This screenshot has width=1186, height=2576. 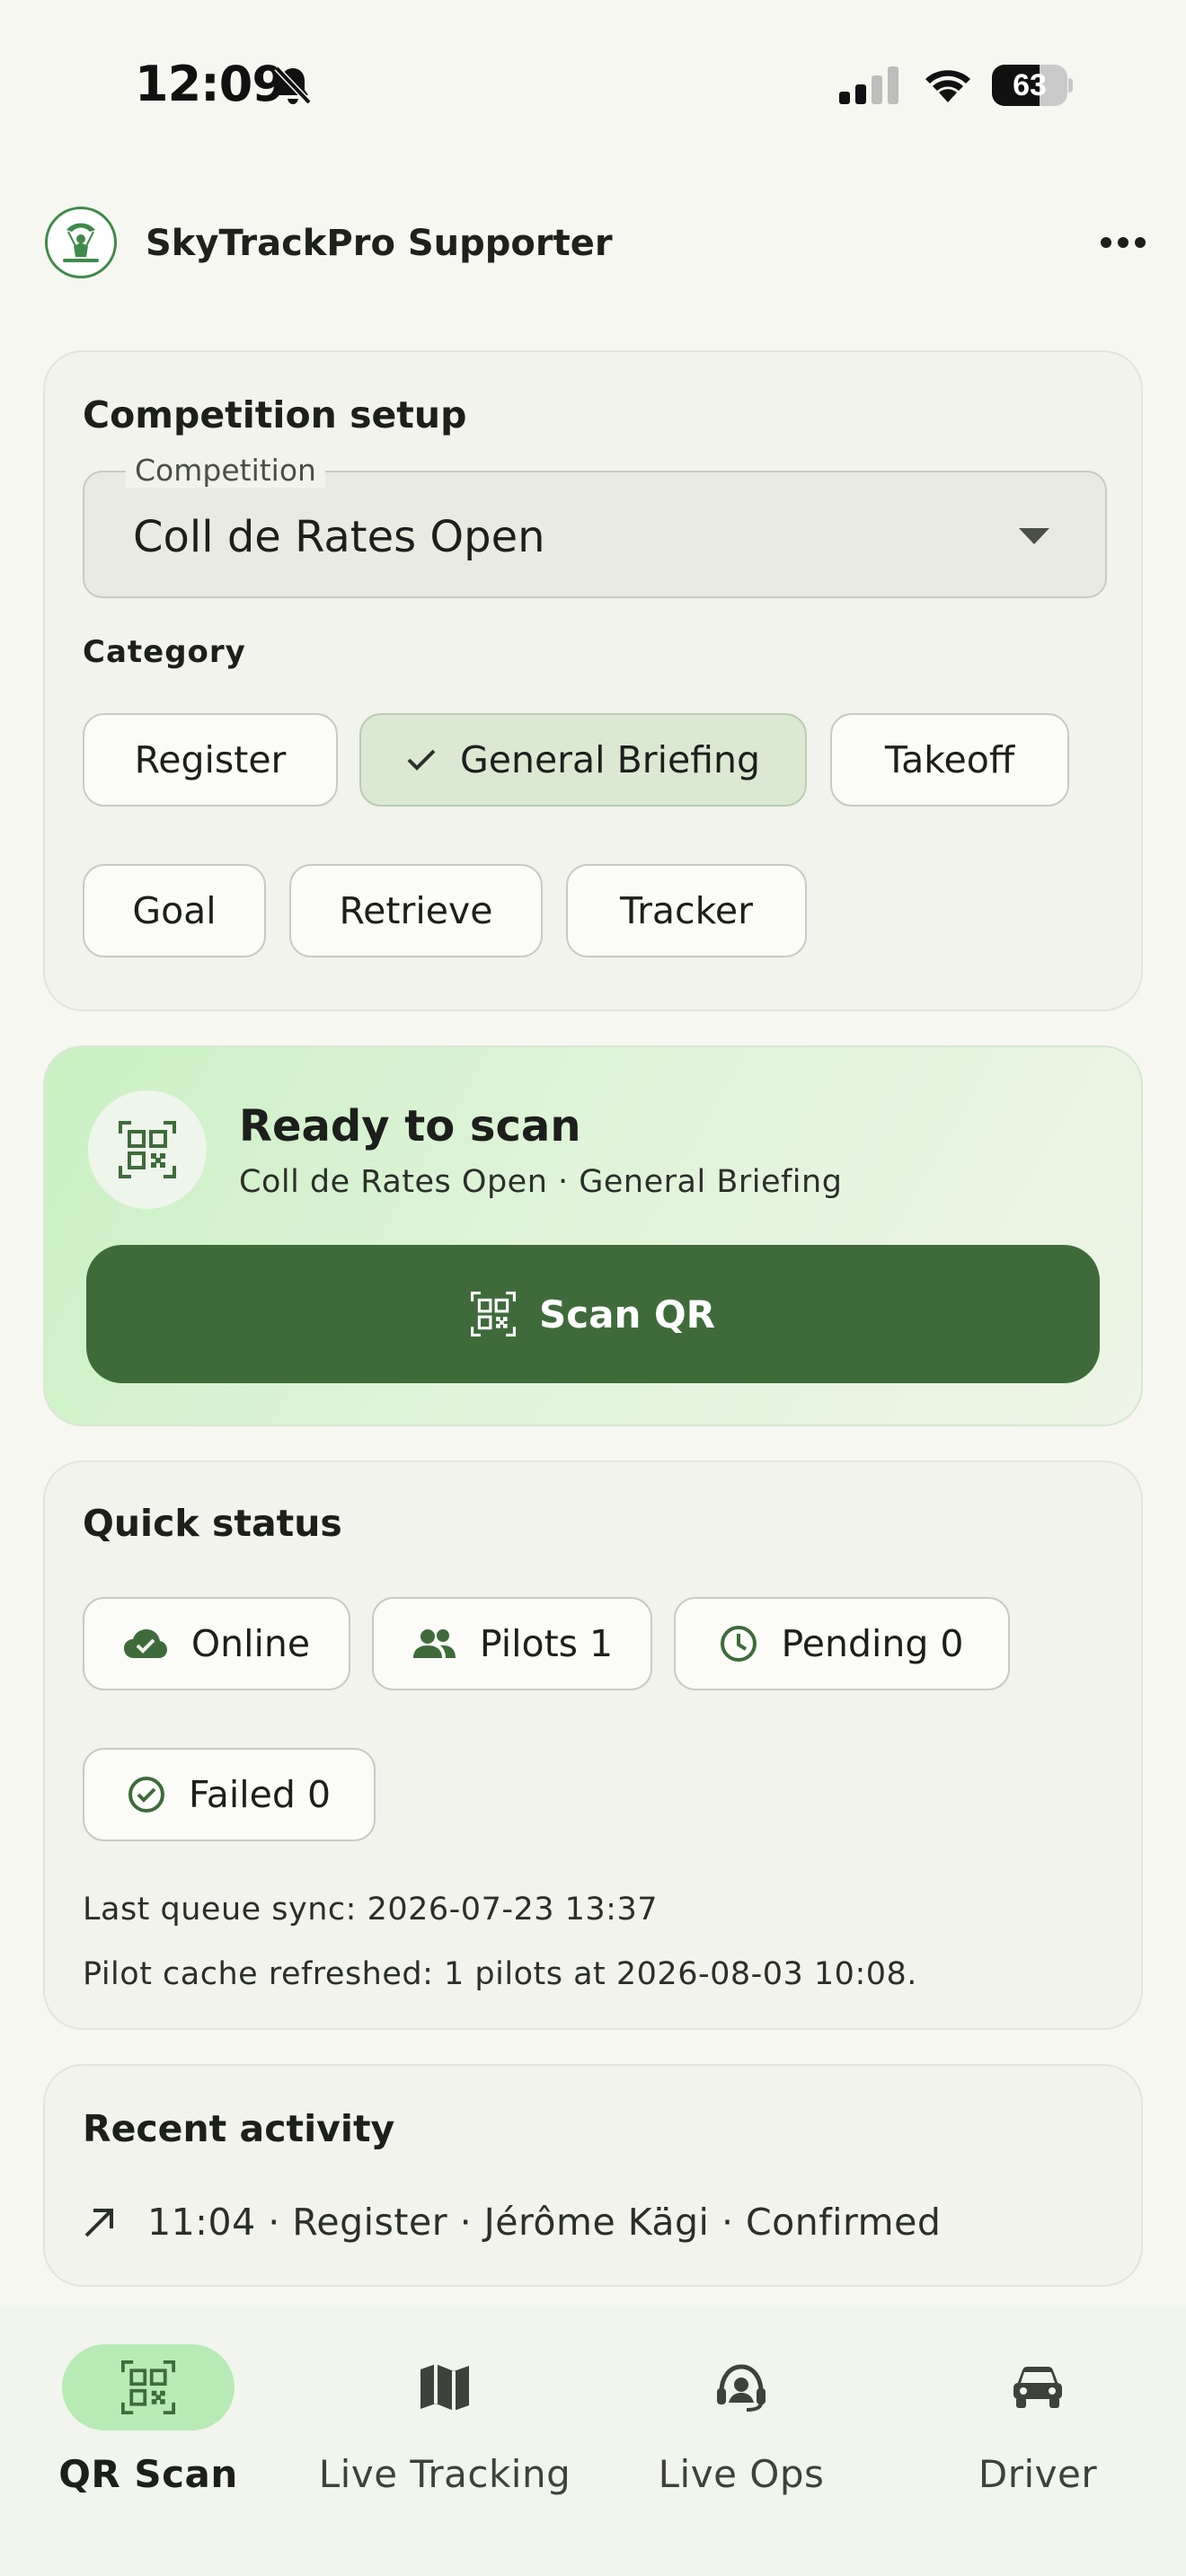 What do you see at coordinates (595, 525) in the screenshot?
I see `competition-select: Competition Coll de Rates Open` at bounding box center [595, 525].